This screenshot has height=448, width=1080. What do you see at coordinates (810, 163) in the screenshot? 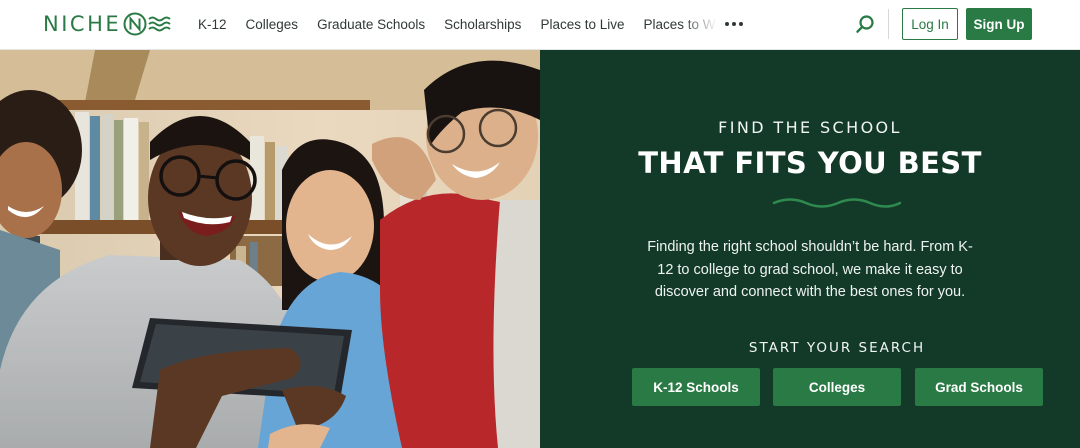
I see `hero-headline: THAT FITS YOU BEST` at bounding box center [810, 163].